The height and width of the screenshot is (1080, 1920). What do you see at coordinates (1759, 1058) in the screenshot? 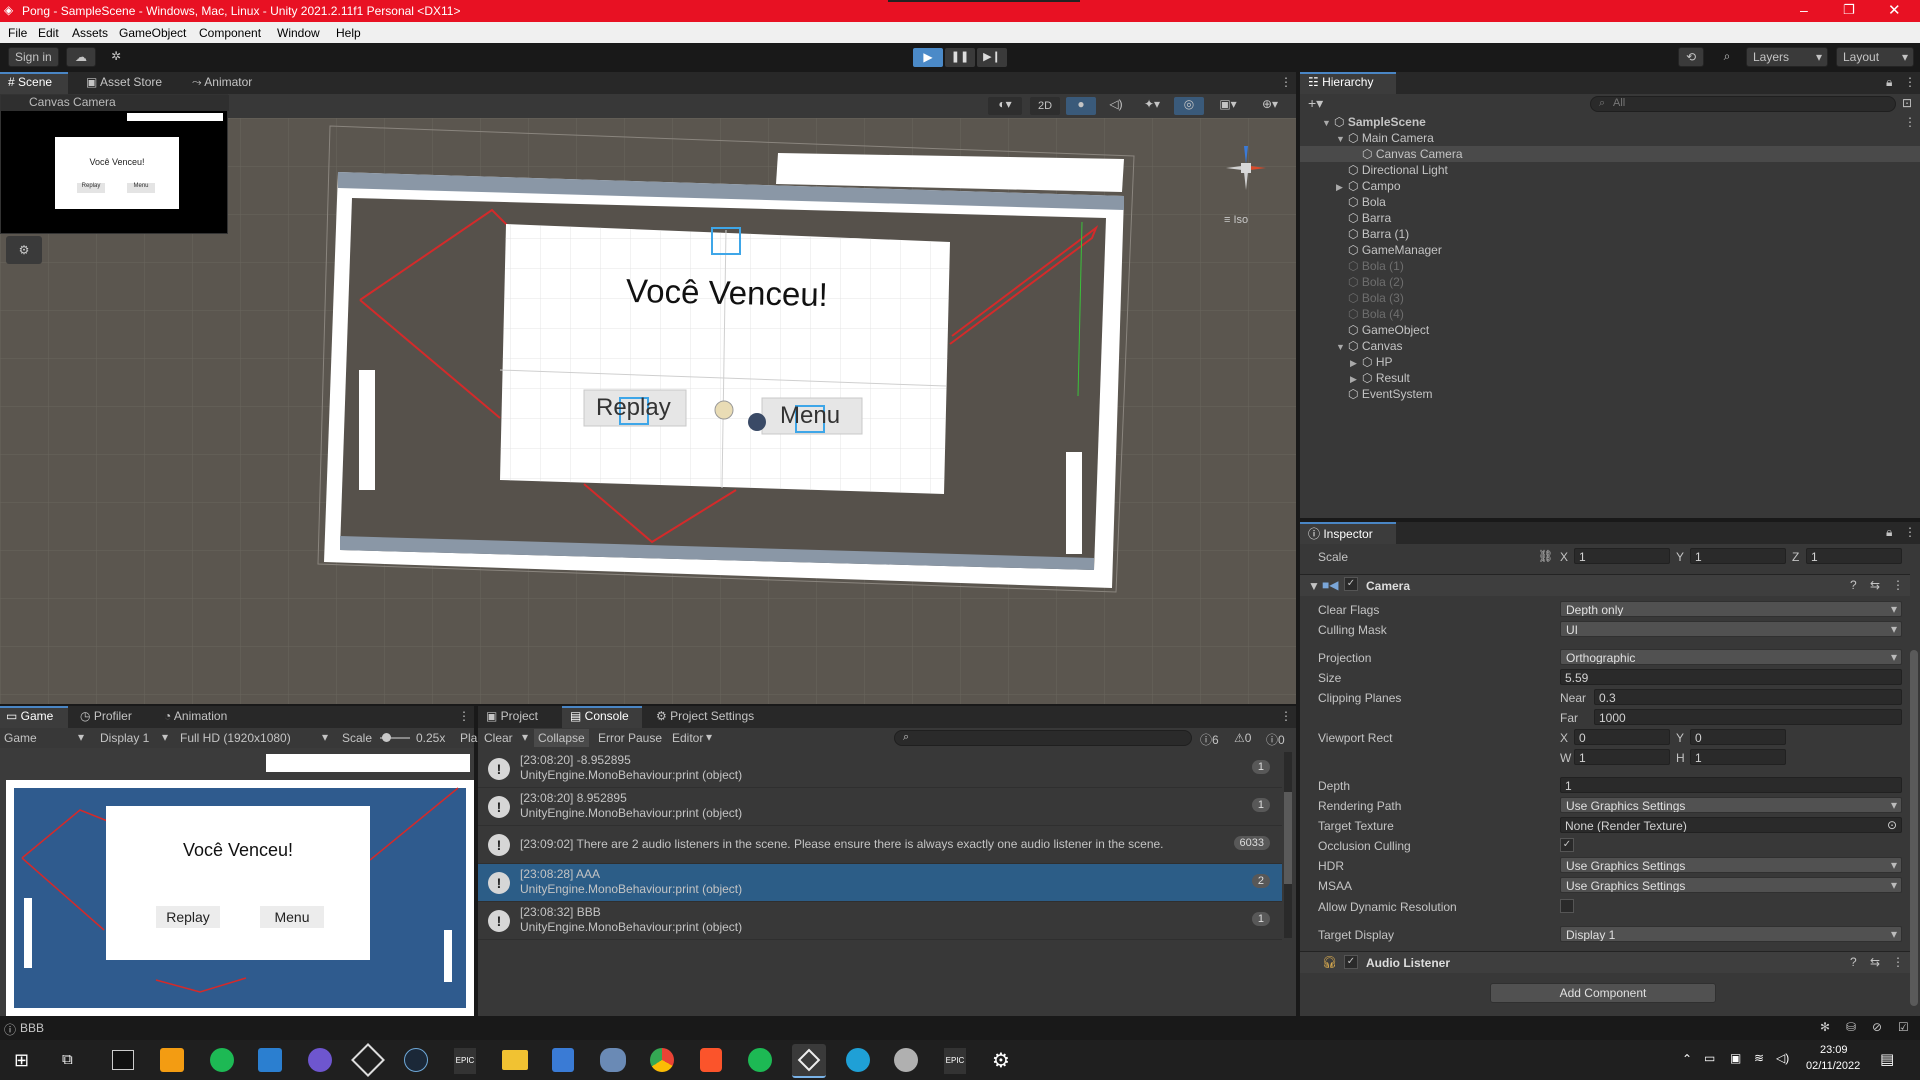
I see `wifi-icon: ≋` at bounding box center [1759, 1058].